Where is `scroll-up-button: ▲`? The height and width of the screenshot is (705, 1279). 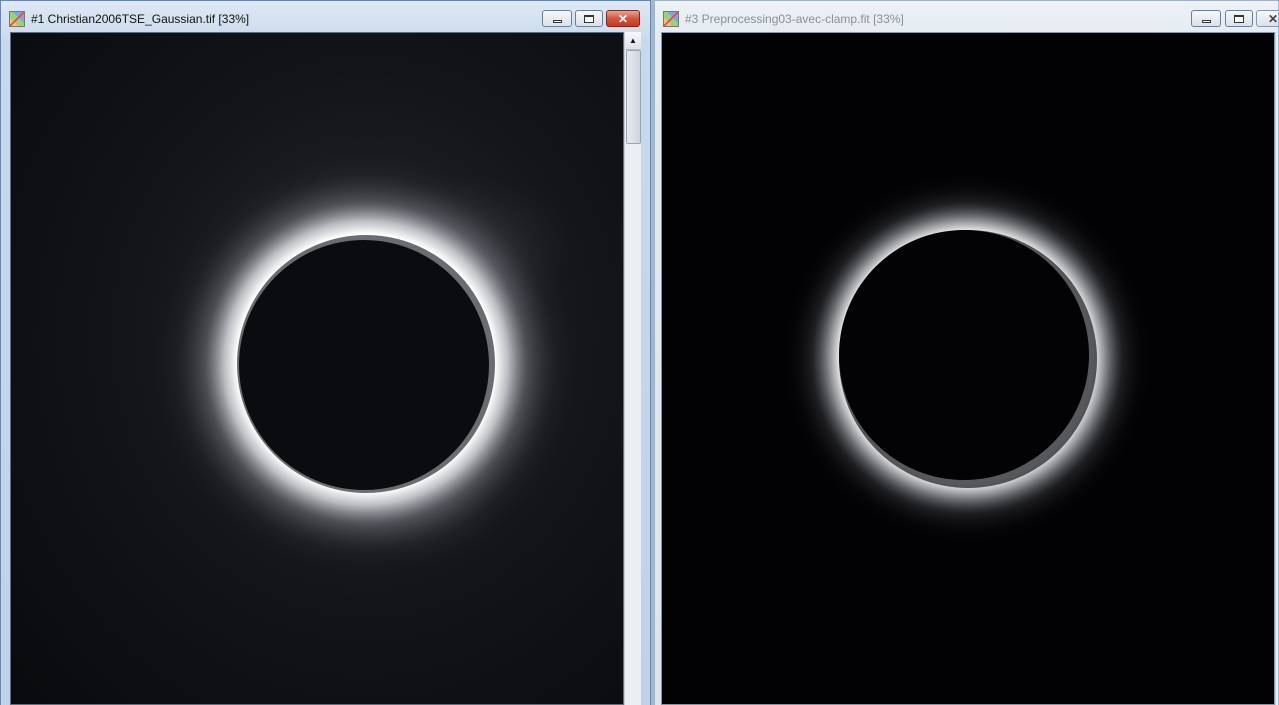 scroll-up-button: ▲ is located at coordinates (633, 41).